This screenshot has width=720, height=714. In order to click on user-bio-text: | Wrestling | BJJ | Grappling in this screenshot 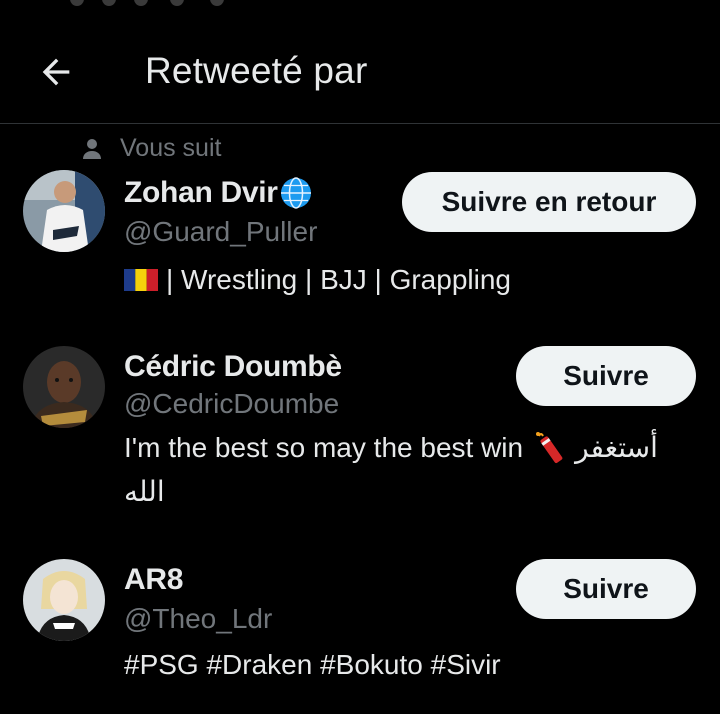, I will do `click(338, 279)`.